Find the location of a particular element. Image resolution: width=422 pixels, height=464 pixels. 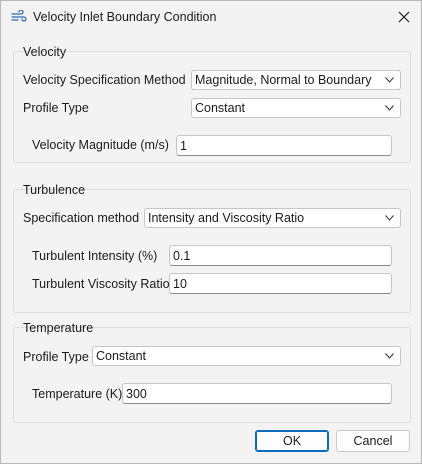

title-bar: Velocity Inlet Boundary Condition is located at coordinates (211, 17).